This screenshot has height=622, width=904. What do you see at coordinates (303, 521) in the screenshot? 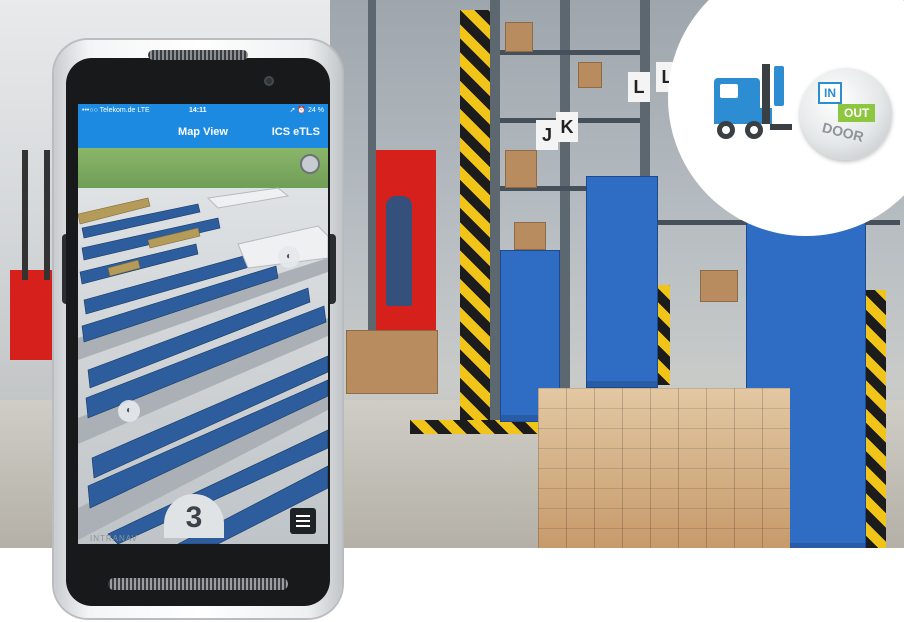
I see `hamburger-menu-icon` at bounding box center [303, 521].